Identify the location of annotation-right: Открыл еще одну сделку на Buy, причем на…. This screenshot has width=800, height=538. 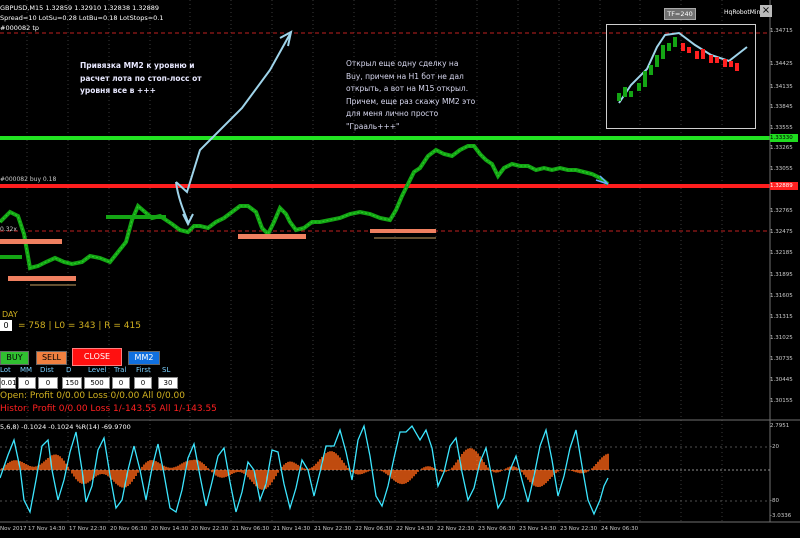
(411, 95).